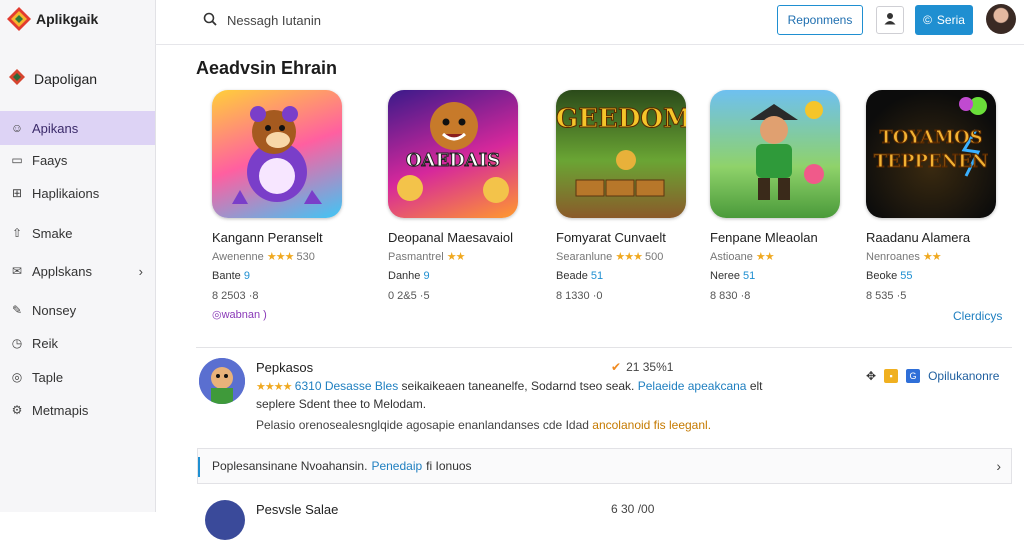 The image size is (1024, 540). What do you see at coordinates (654, 257) in the screenshot?
I see `rating-count: 500` at bounding box center [654, 257].